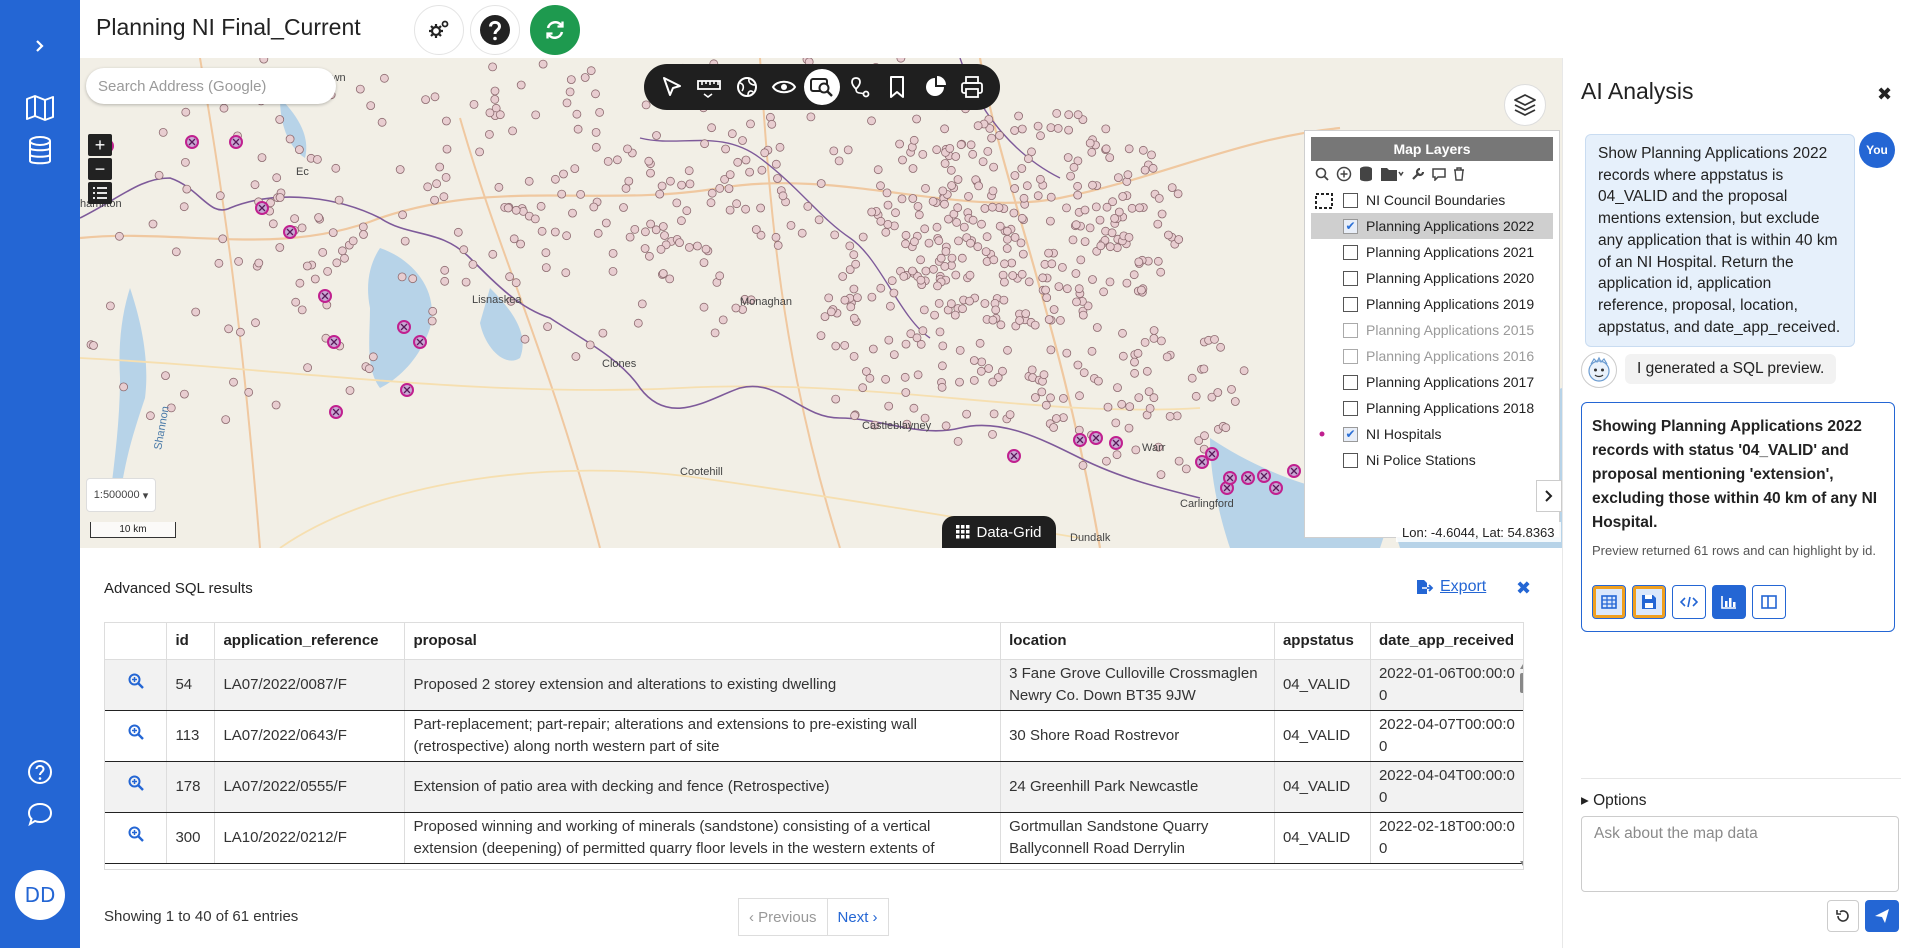 The height and width of the screenshot is (948, 1912). What do you see at coordinates (935, 87) in the screenshot?
I see `pie-chart-icon` at bounding box center [935, 87].